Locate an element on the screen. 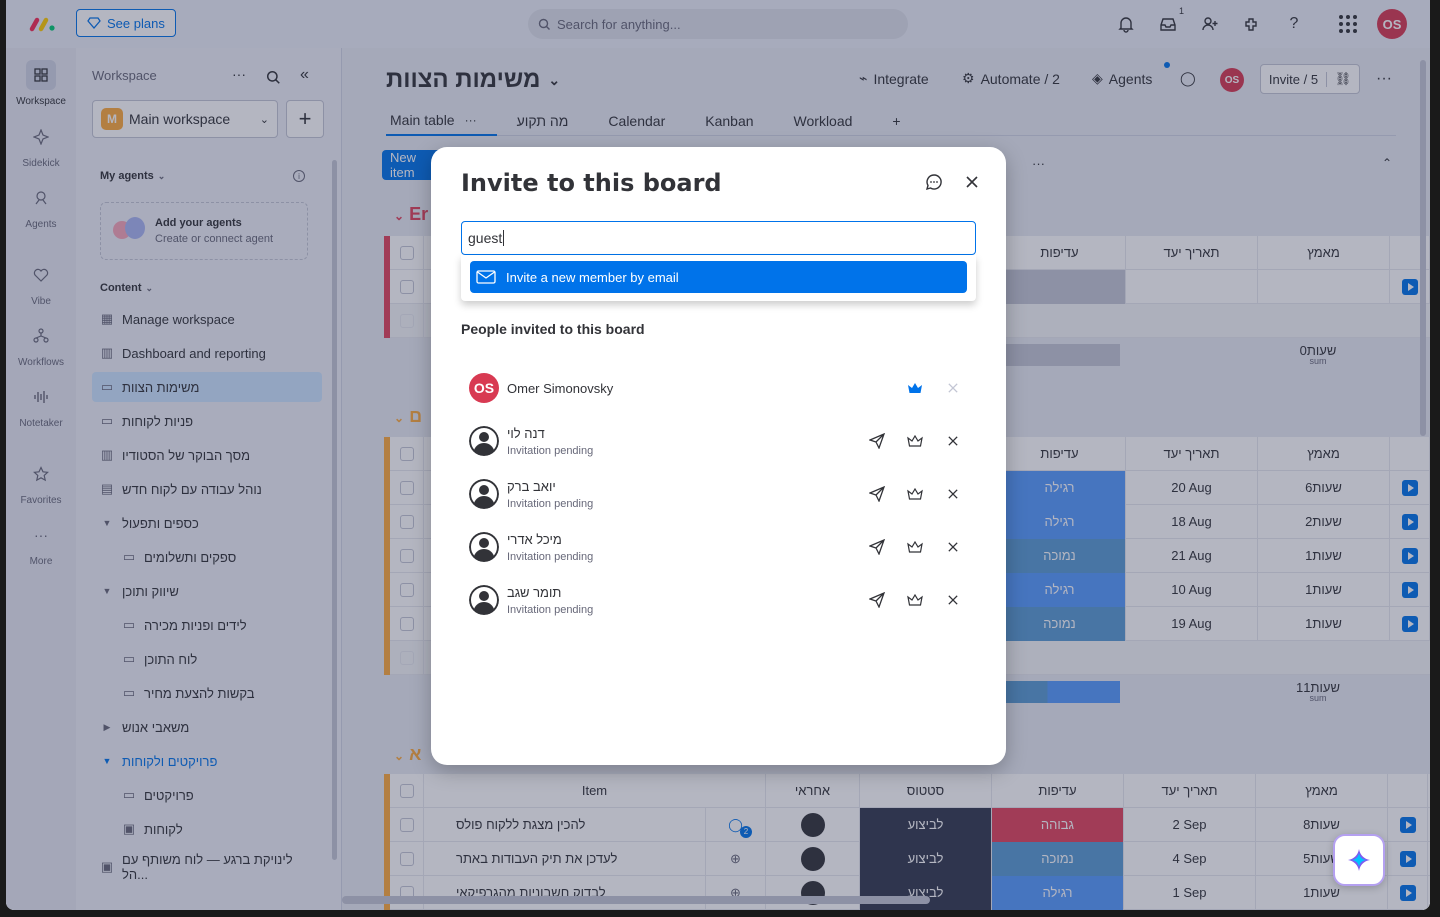  person-name: תומר שגב is located at coordinates (534, 592).